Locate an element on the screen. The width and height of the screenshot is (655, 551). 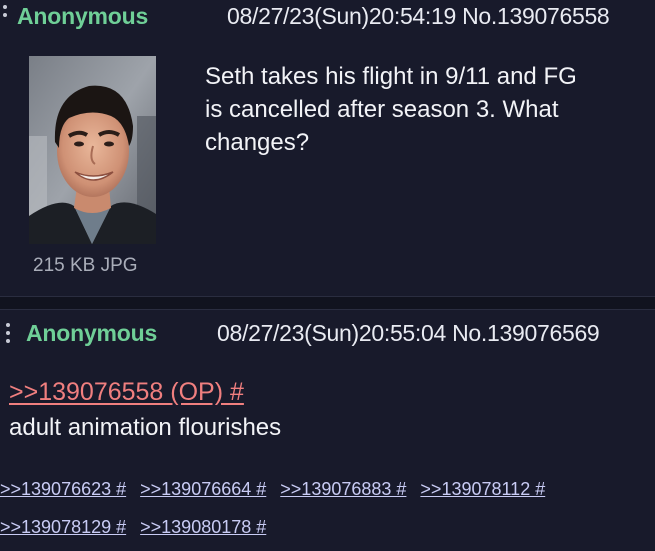
post-body: adult animation flourishes is located at coordinates (145, 427).